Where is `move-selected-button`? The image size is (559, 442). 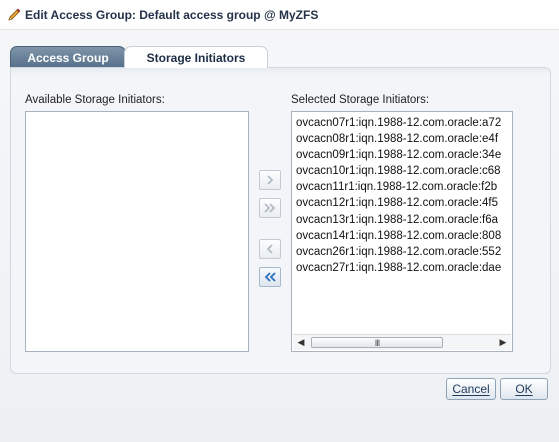
move-selected-button is located at coordinates (270, 180).